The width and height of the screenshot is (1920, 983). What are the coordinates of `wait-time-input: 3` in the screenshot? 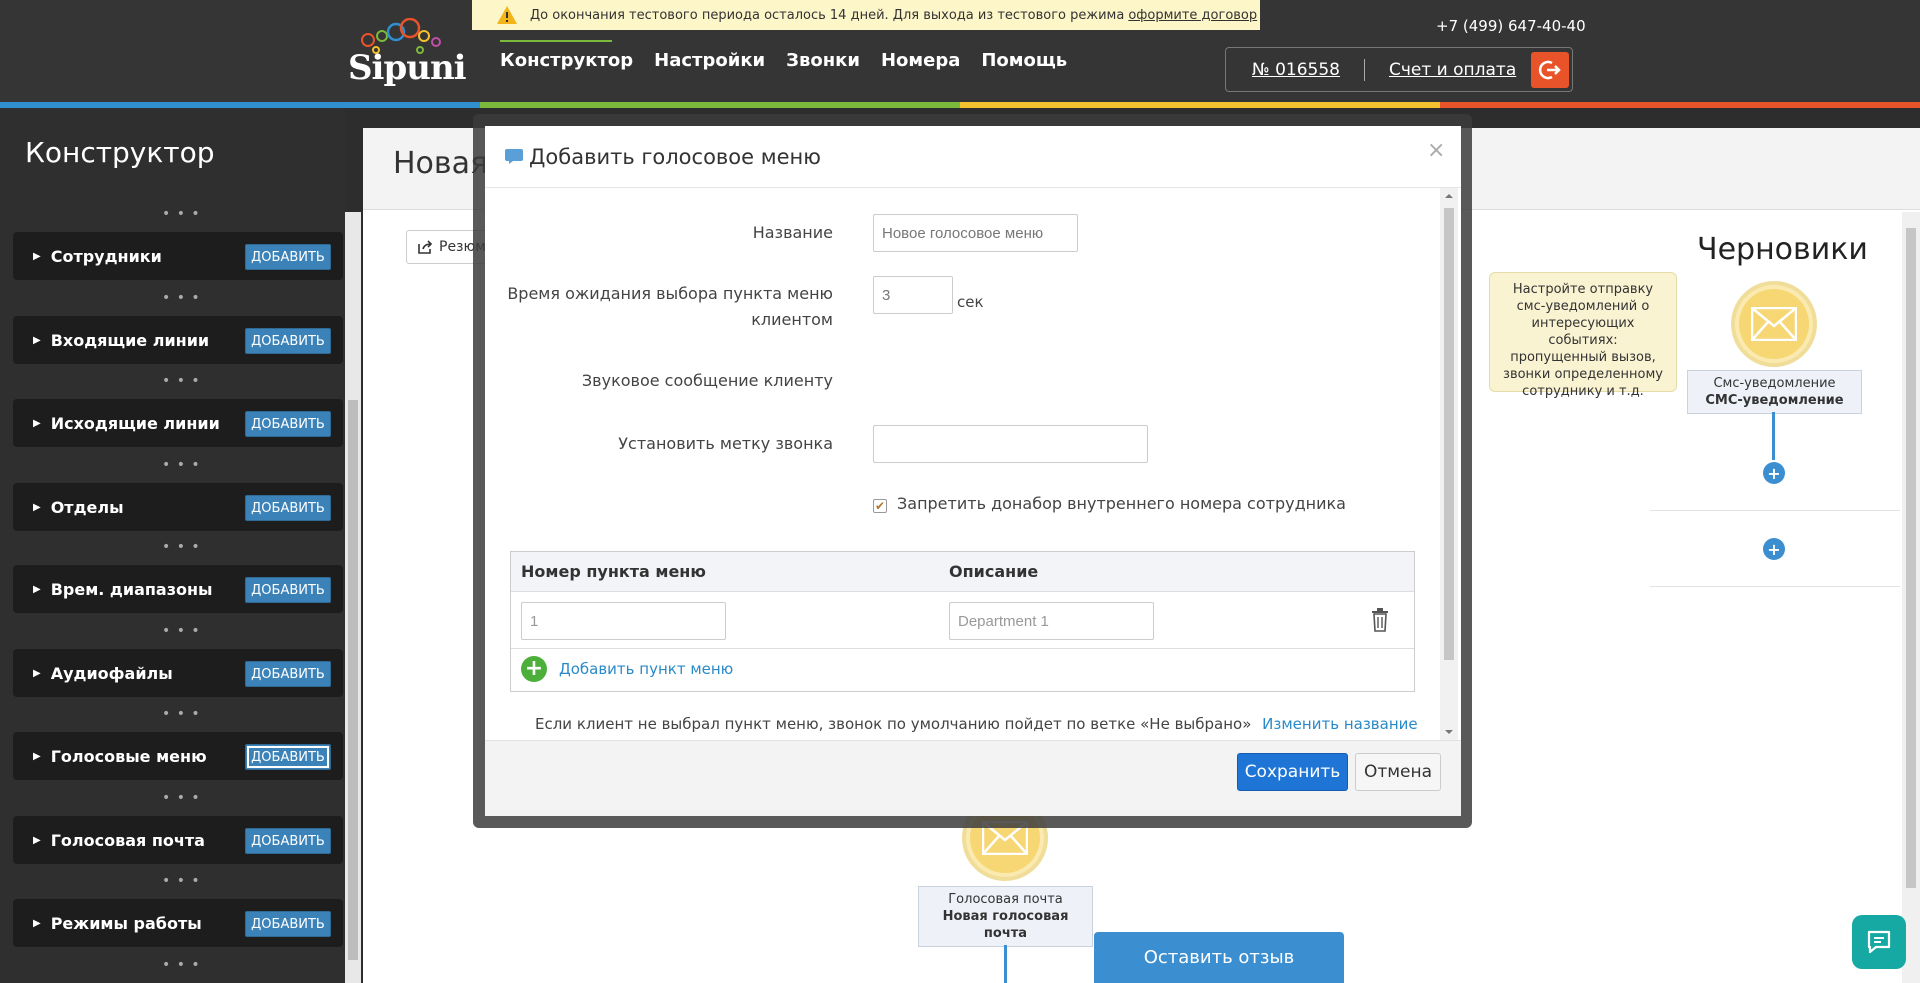 It's located at (913, 295).